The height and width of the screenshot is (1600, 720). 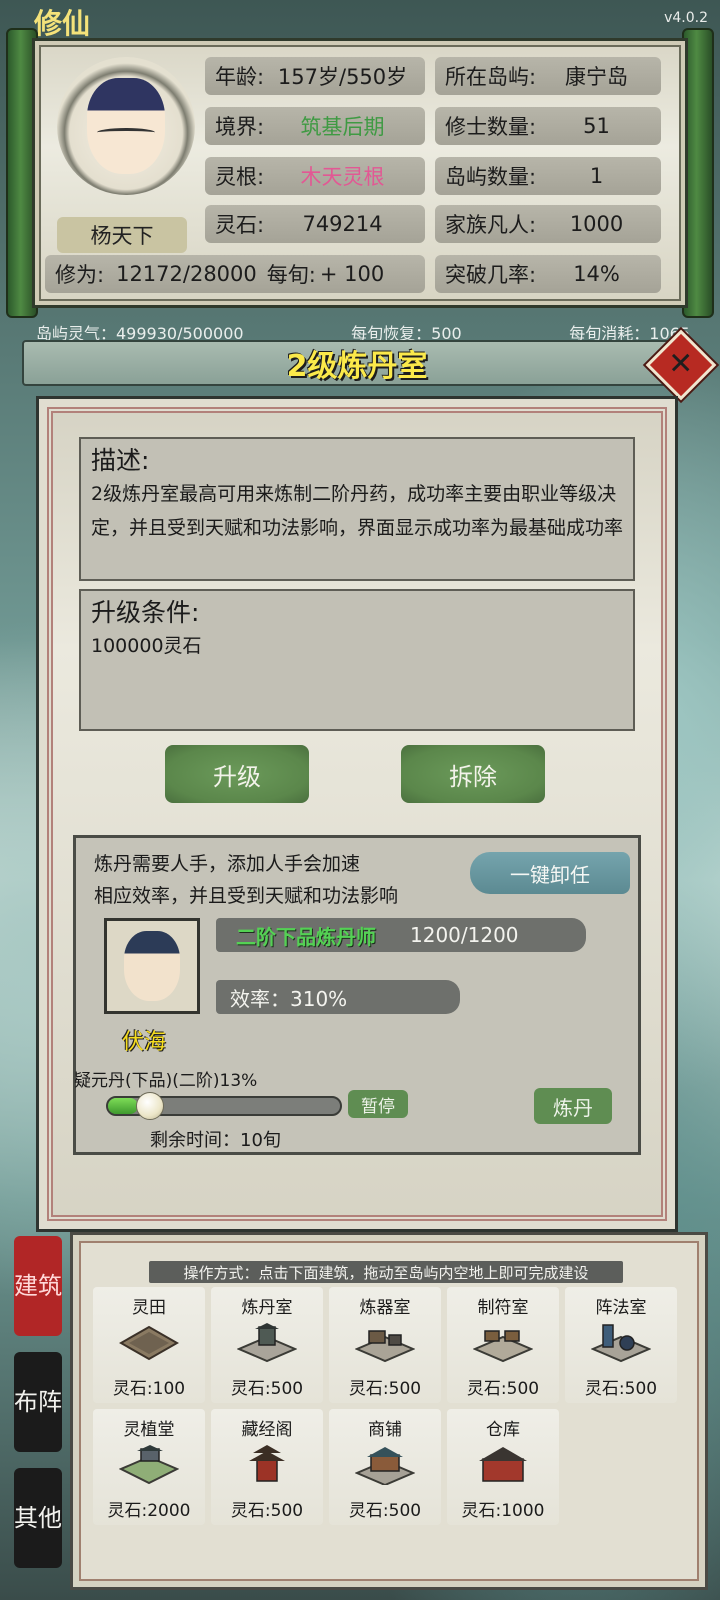 What do you see at coordinates (240, 127) in the screenshot?
I see `realm-label: 境界:` at bounding box center [240, 127].